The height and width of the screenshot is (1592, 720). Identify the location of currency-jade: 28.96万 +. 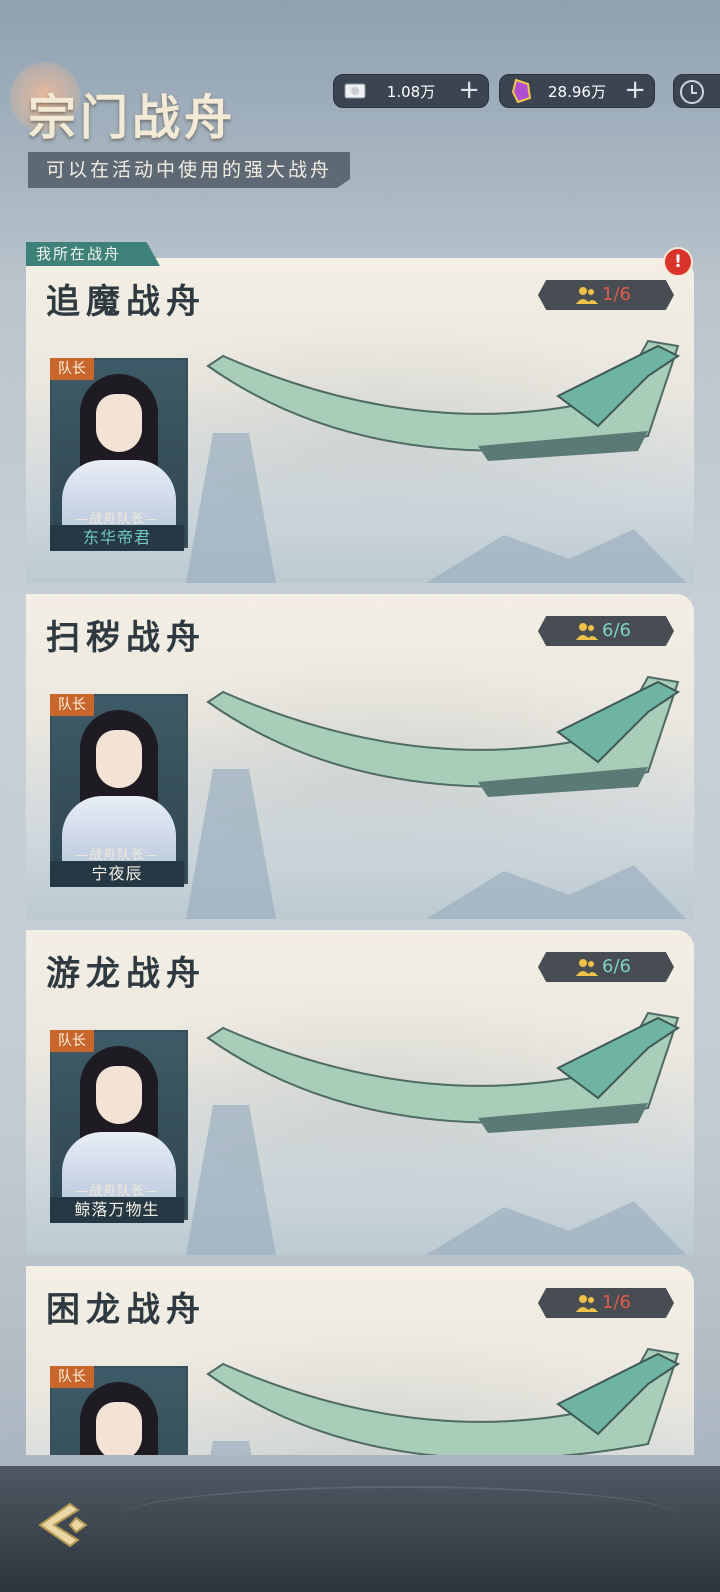
(577, 91).